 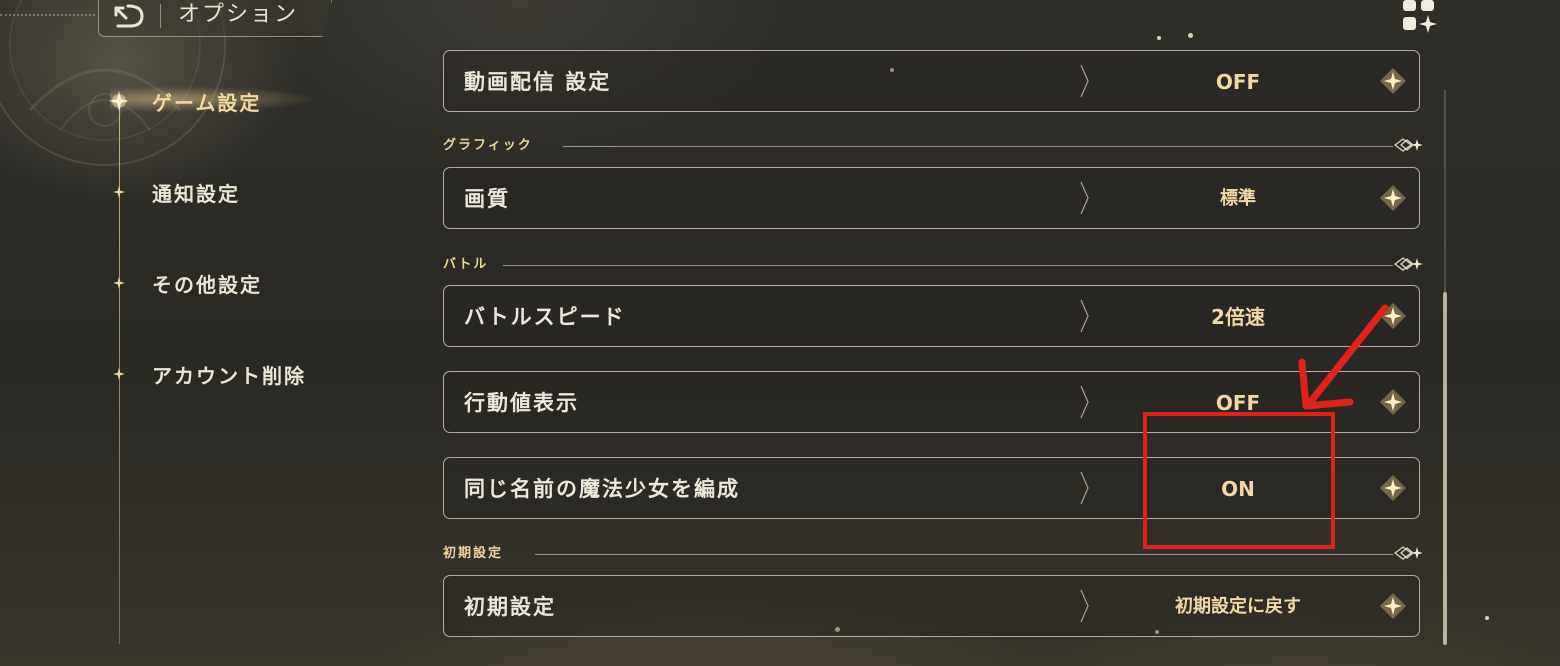 What do you see at coordinates (931, 316) in the screenshot?
I see `setting-row-battle-speed: バトルスピード 2倍速` at bounding box center [931, 316].